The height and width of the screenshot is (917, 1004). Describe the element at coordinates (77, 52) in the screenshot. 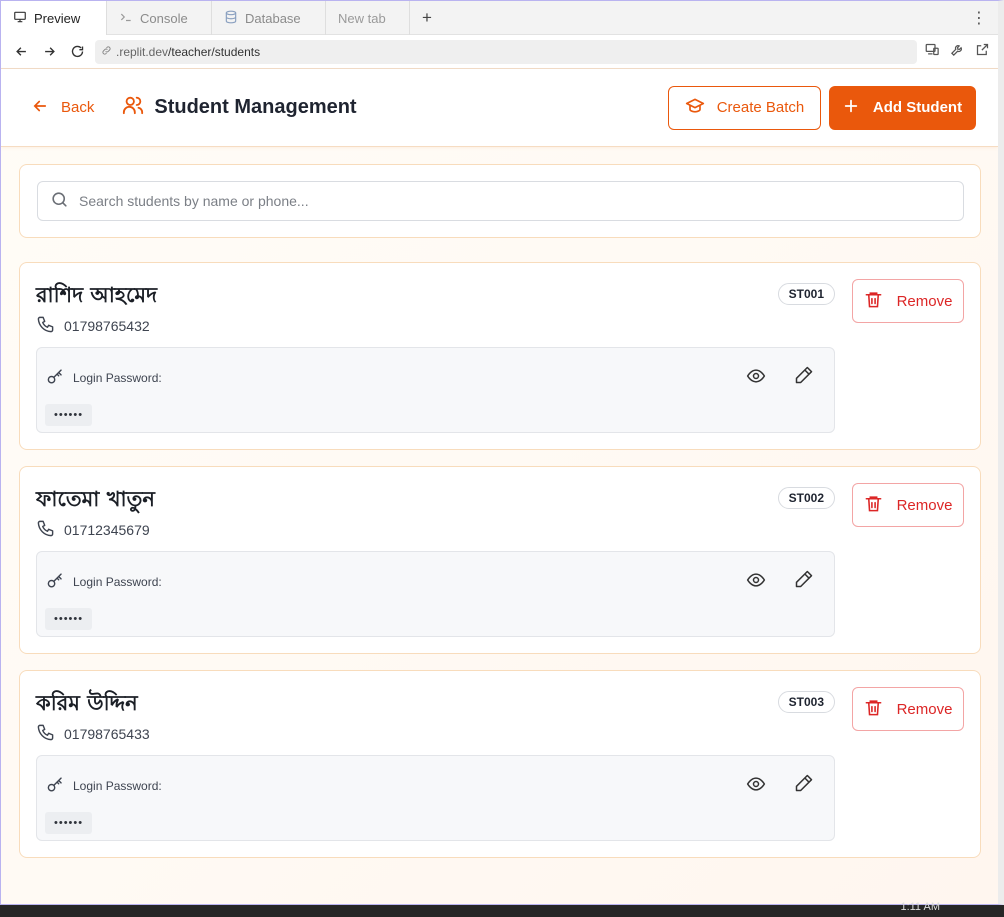

I see `reload-icon` at that location.